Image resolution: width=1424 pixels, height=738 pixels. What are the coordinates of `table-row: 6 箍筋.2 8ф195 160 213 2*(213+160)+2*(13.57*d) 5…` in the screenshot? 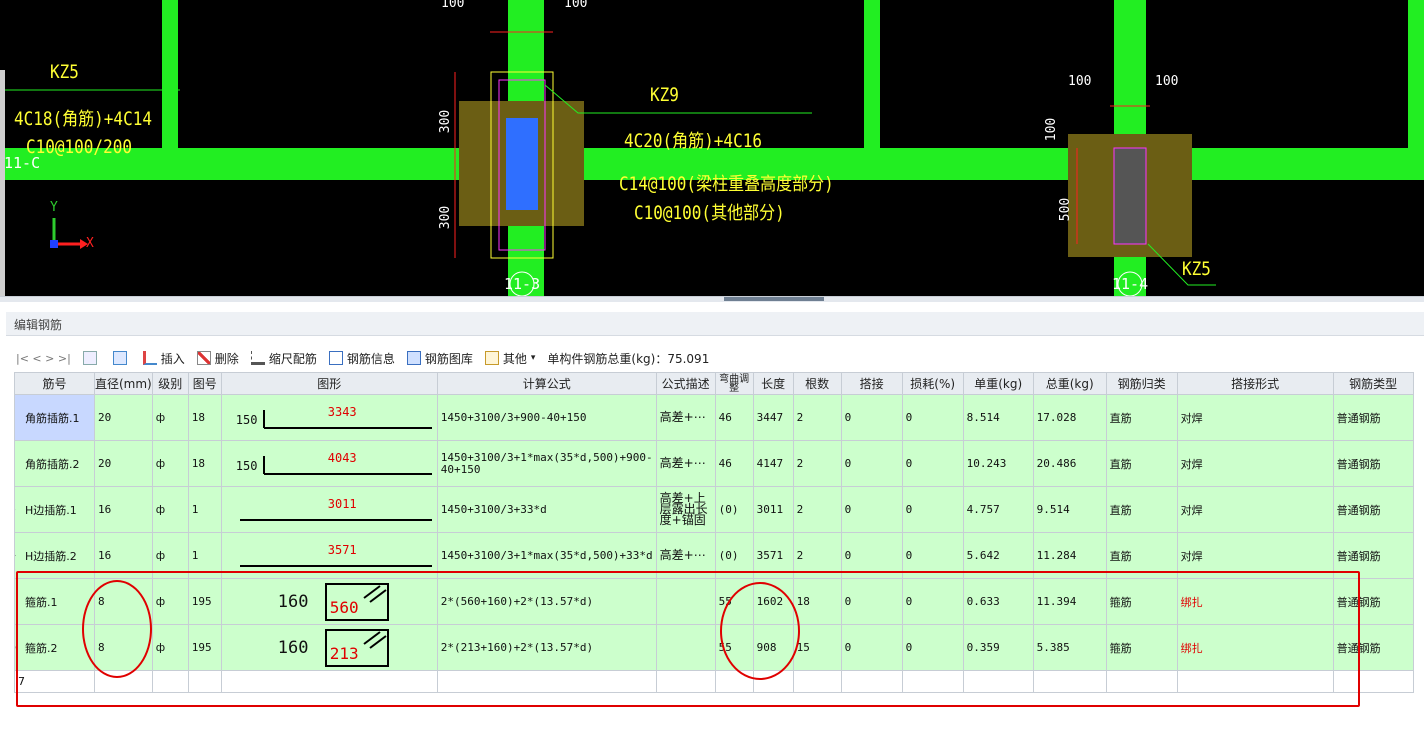 It's located at (714, 647).